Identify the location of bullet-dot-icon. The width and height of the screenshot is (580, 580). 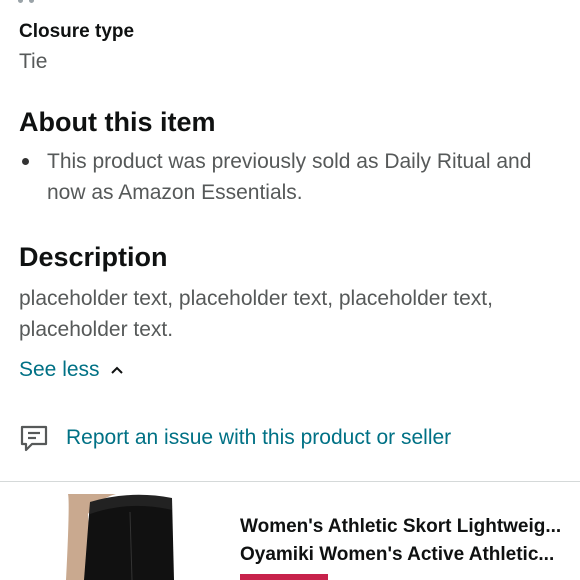
(25, 161).